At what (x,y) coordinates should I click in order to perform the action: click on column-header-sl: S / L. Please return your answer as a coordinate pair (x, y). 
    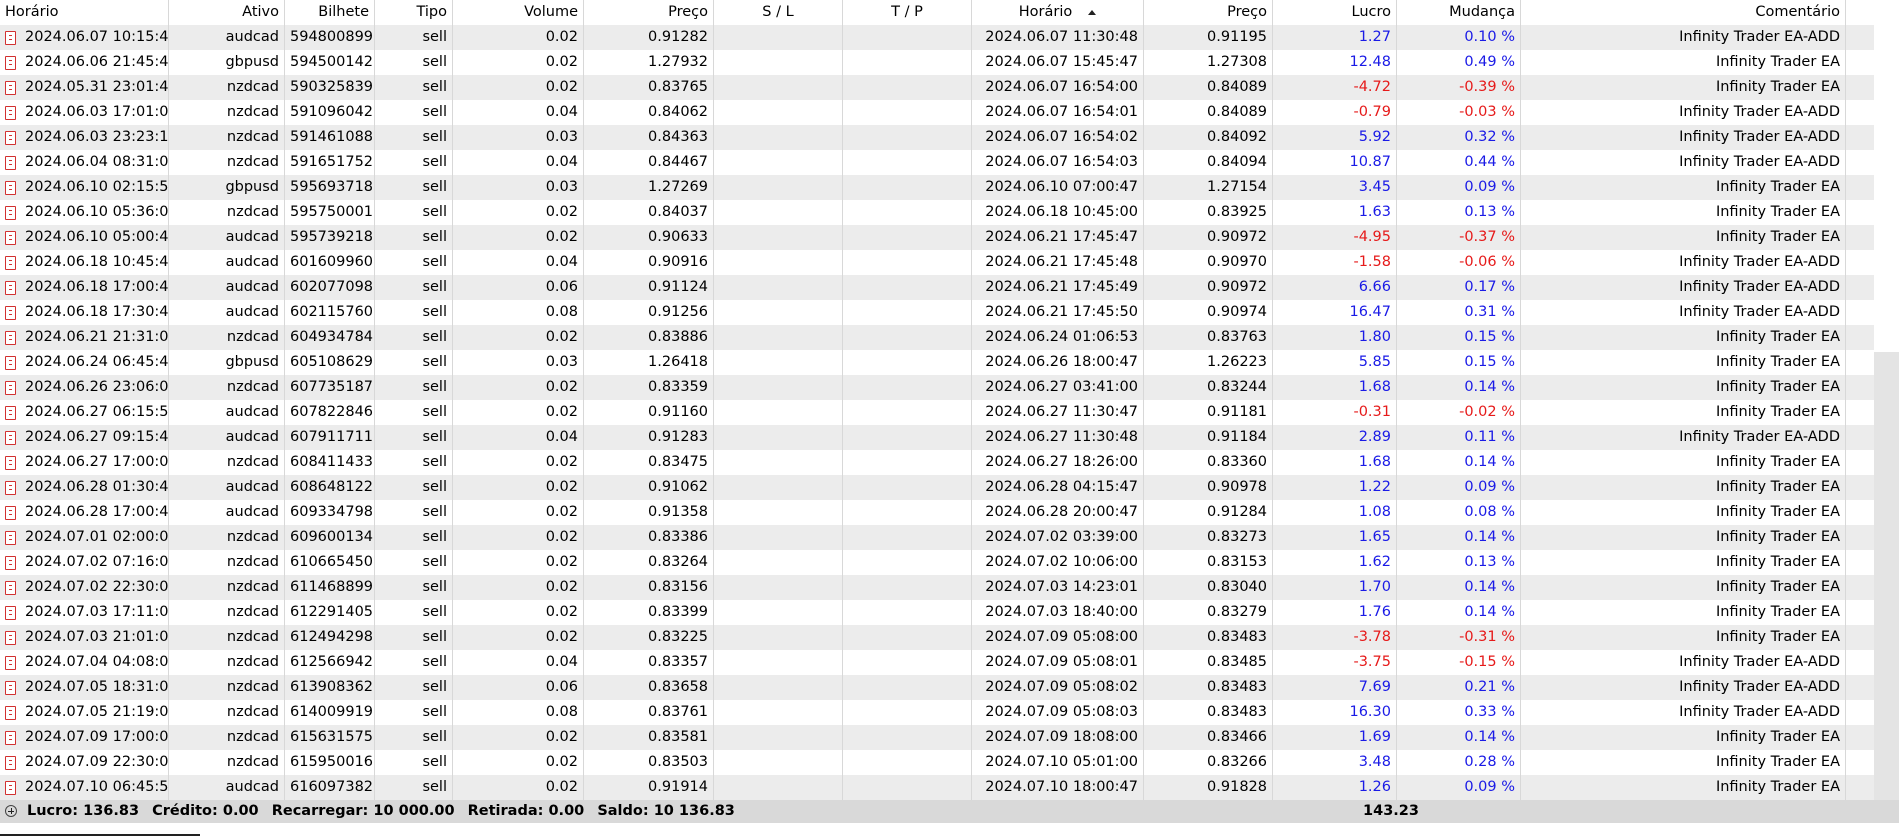
    Looking at the image, I should click on (778, 12).